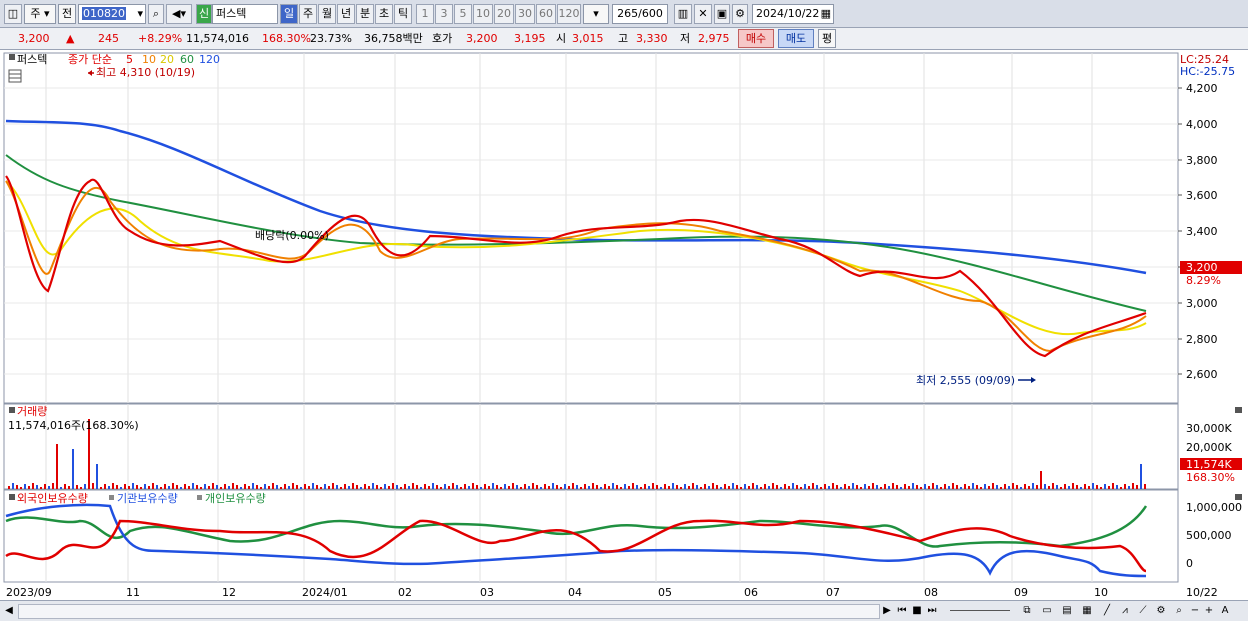 Image resolution: width=1248 pixels, height=621 pixels. I want to click on period-tab-month: 월, so click(327, 14).